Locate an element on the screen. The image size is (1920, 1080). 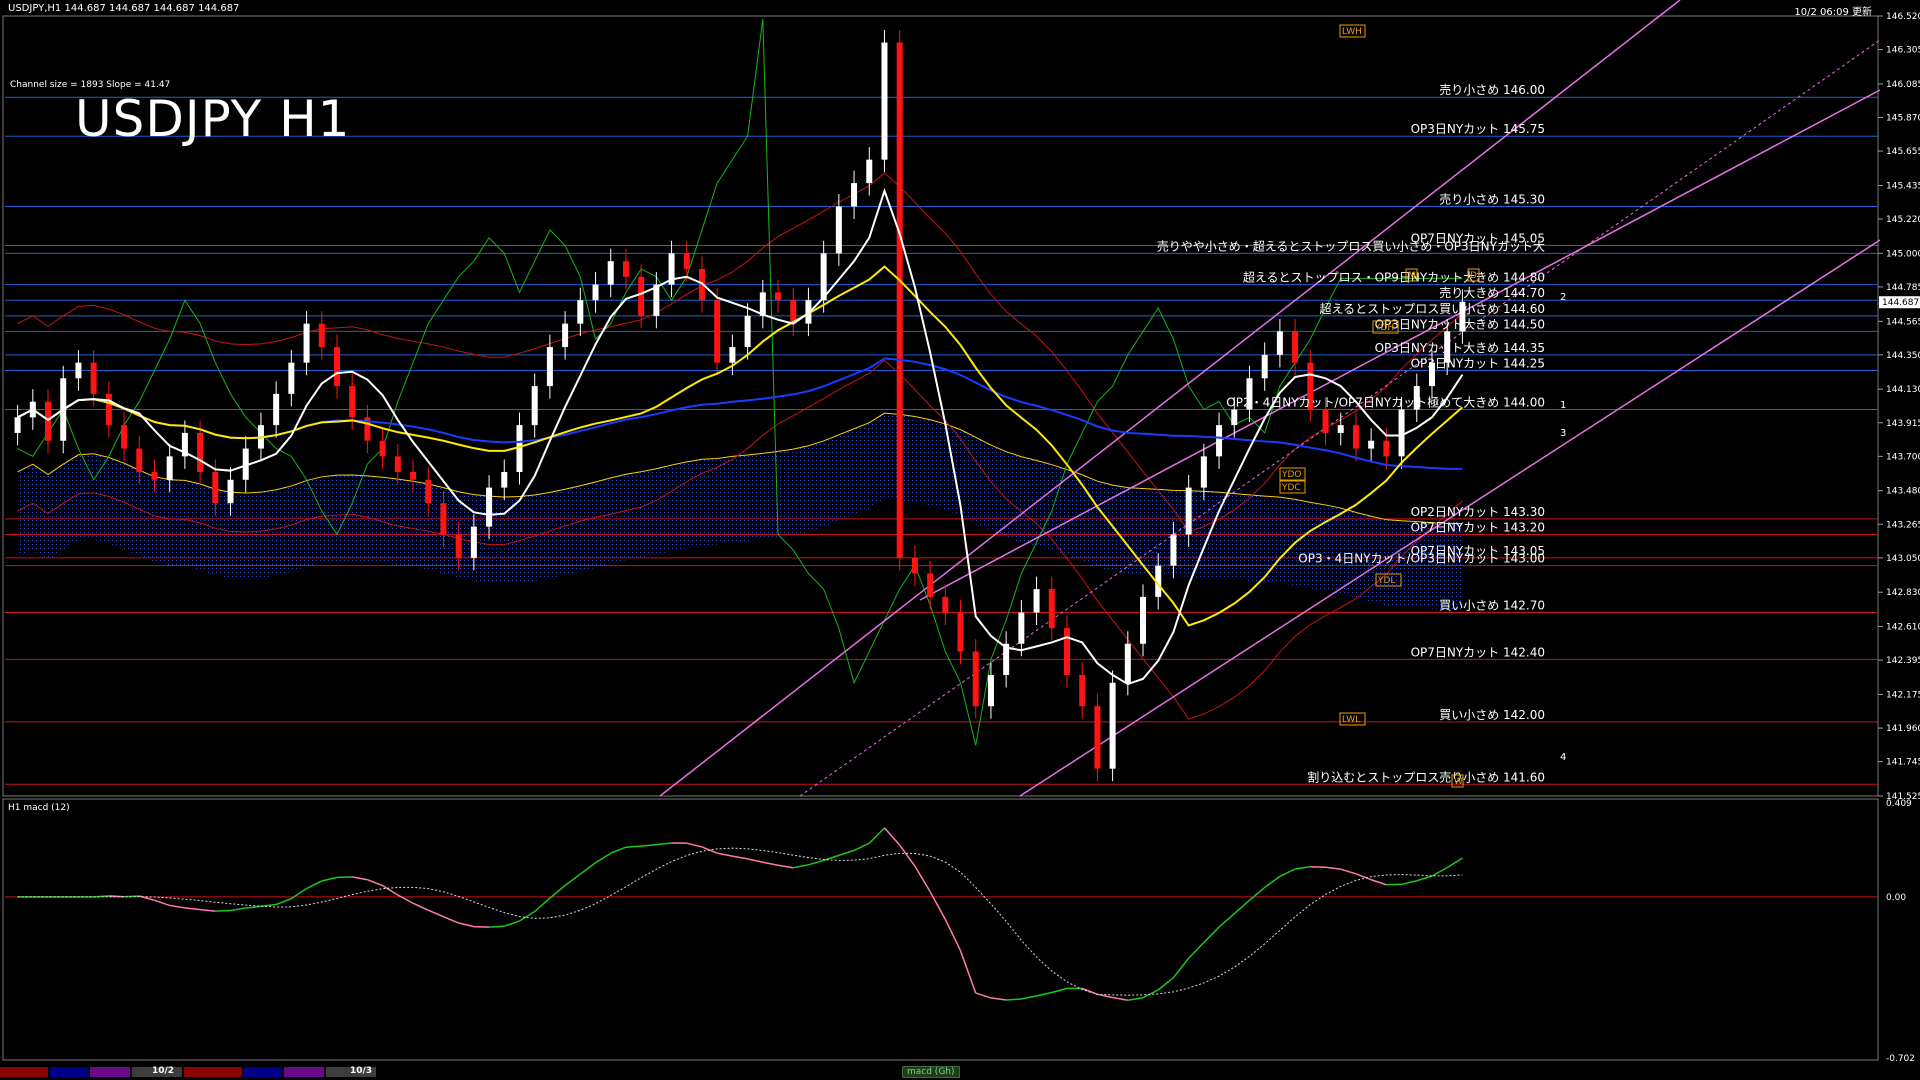
macd-tick-label: 0.00 is located at coordinates (1896, 898).